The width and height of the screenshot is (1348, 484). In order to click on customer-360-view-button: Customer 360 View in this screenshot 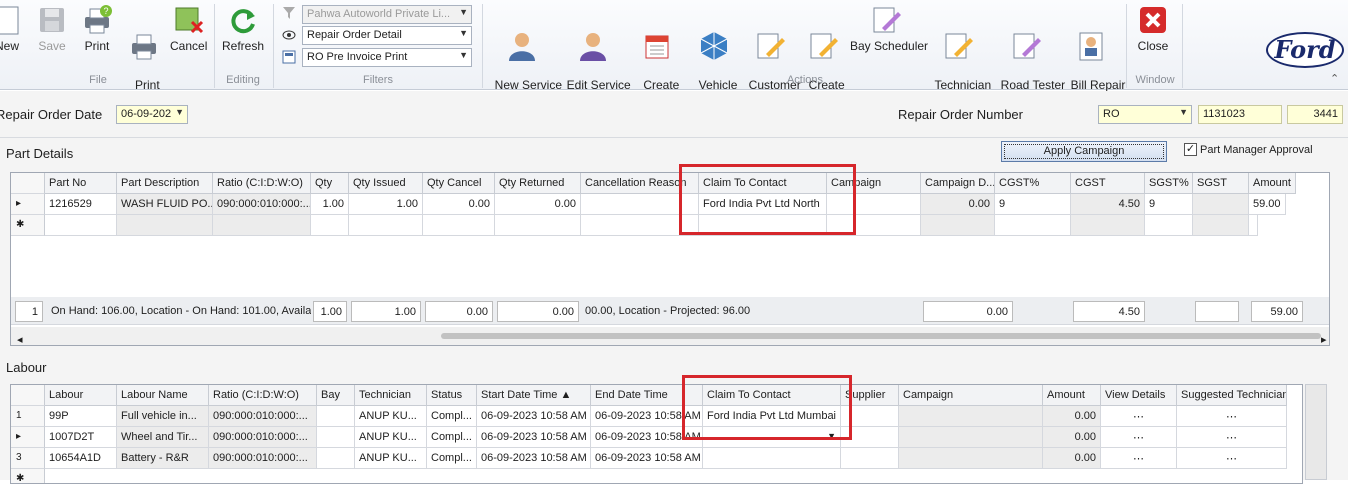, I will do `click(771, 54)`.